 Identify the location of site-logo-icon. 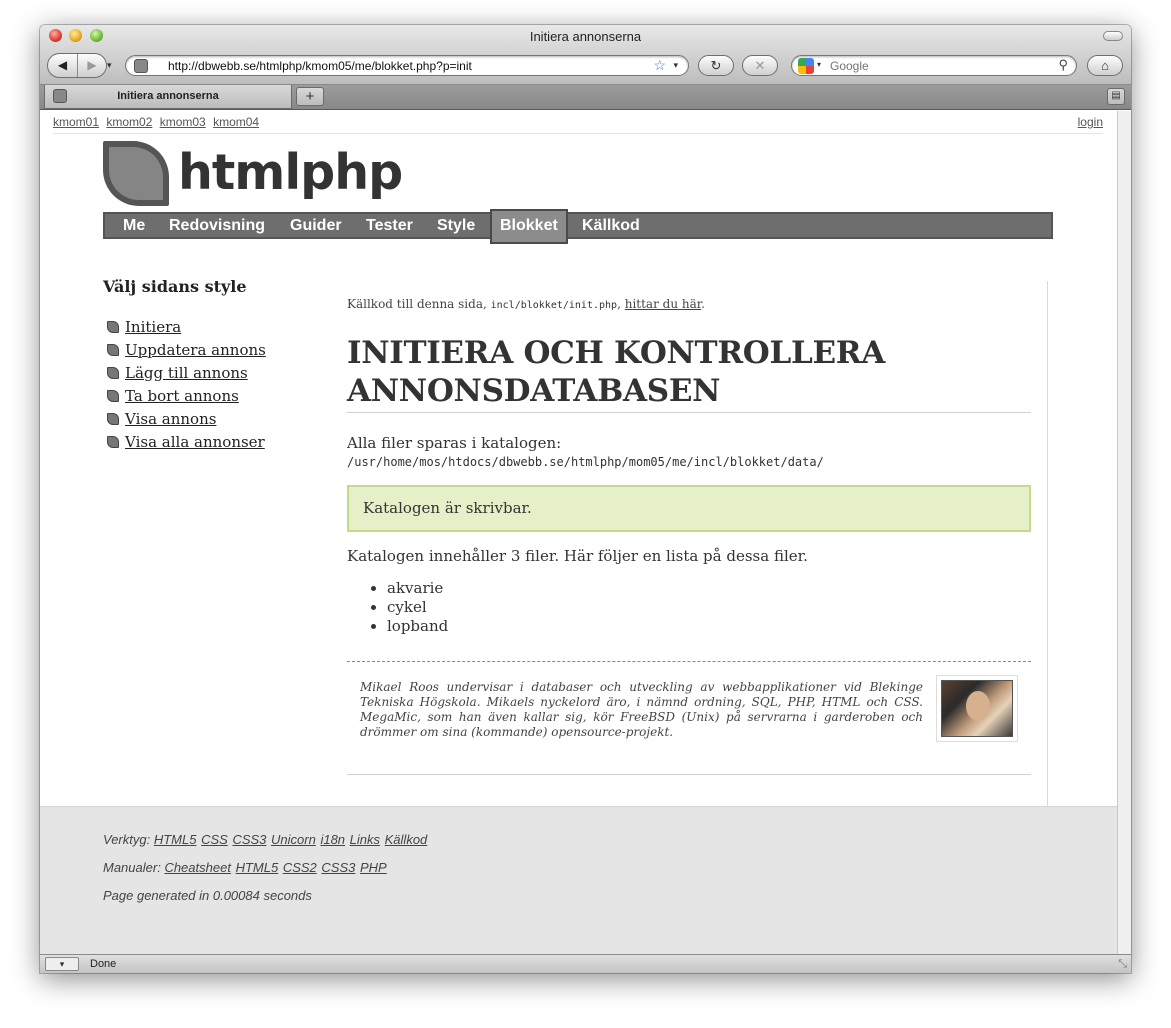
(136, 173).